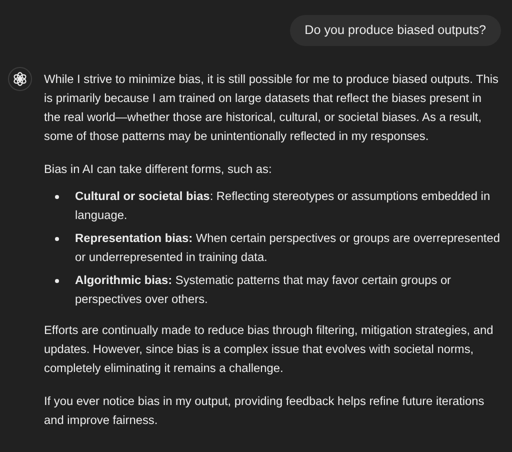 This screenshot has width=512, height=452. What do you see at coordinates (395, 30) in the screenshot?
I see `user-message: Do you produce biased outputs?` at bounding box center [395, 30].